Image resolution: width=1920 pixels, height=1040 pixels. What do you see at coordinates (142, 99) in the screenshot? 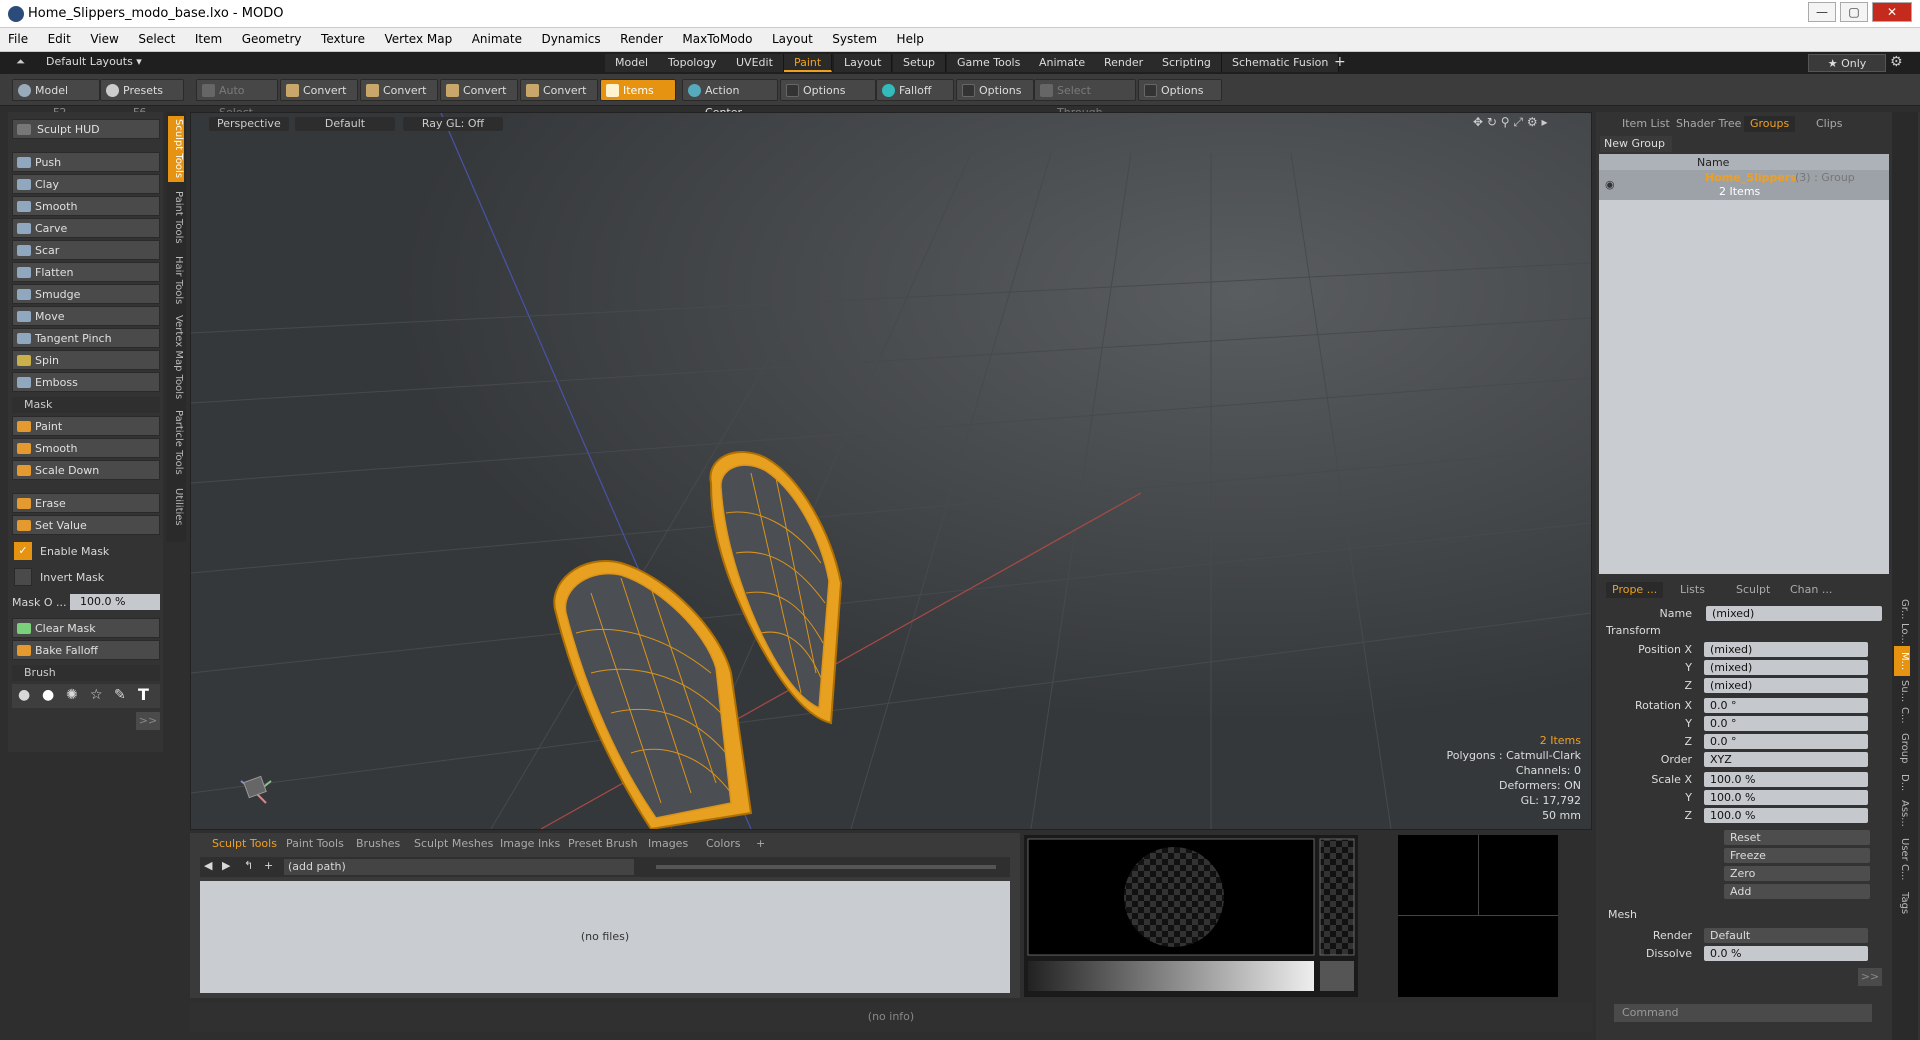
I see `presets-button: Presets F6` at bounding box center [142, 99].